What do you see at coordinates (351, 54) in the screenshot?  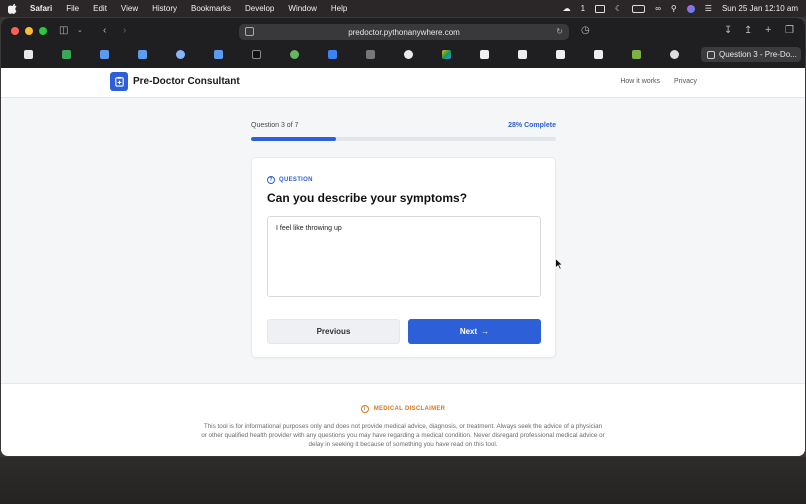 I see `favorites-bar` at bounding box center [351, 54].